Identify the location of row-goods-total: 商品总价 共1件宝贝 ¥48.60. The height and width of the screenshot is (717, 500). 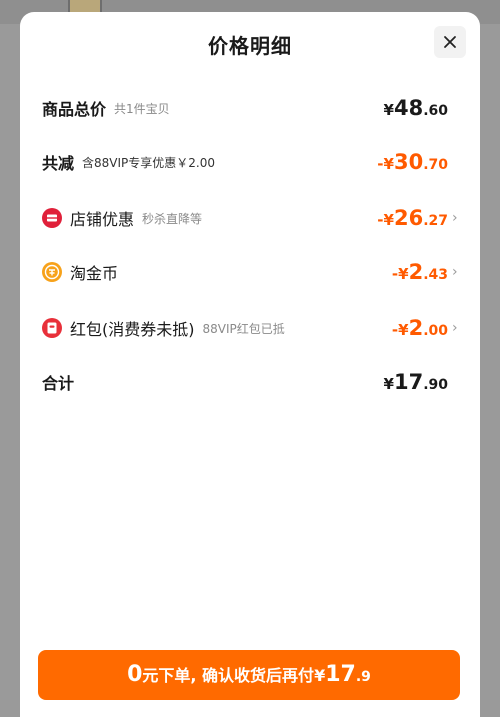
(252, 108).